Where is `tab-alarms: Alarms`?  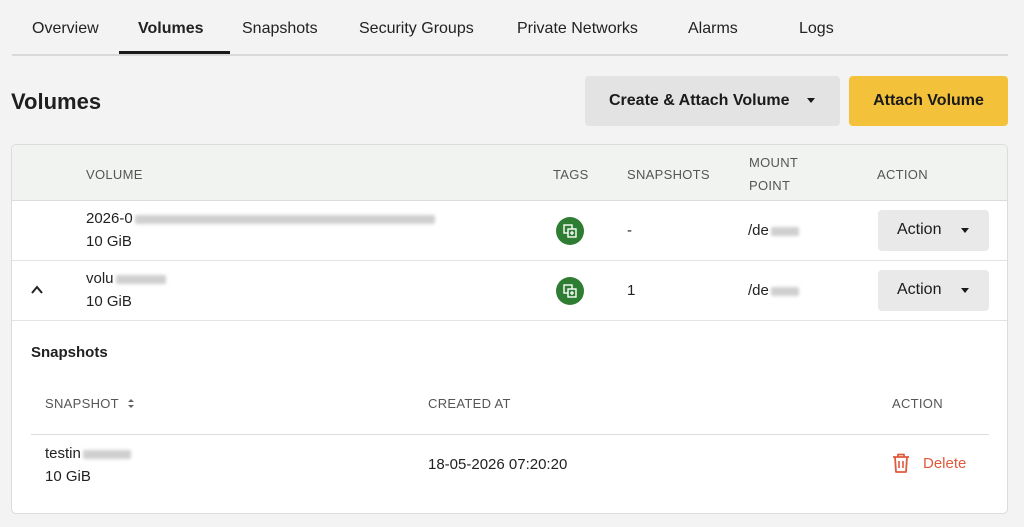
tab-alarms: Alarms is located at coordinates (713, 29).